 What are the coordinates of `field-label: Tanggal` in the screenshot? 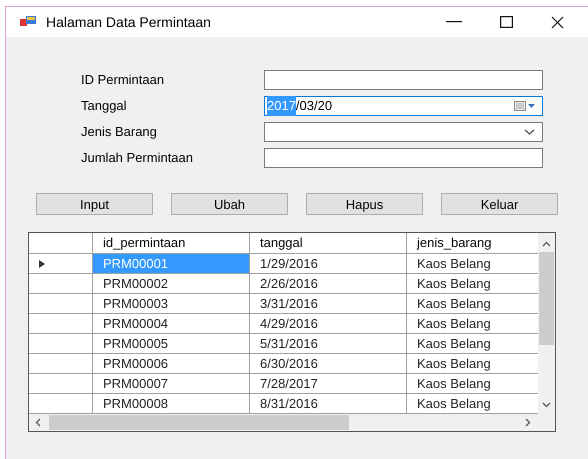 It's located at (104, 106).